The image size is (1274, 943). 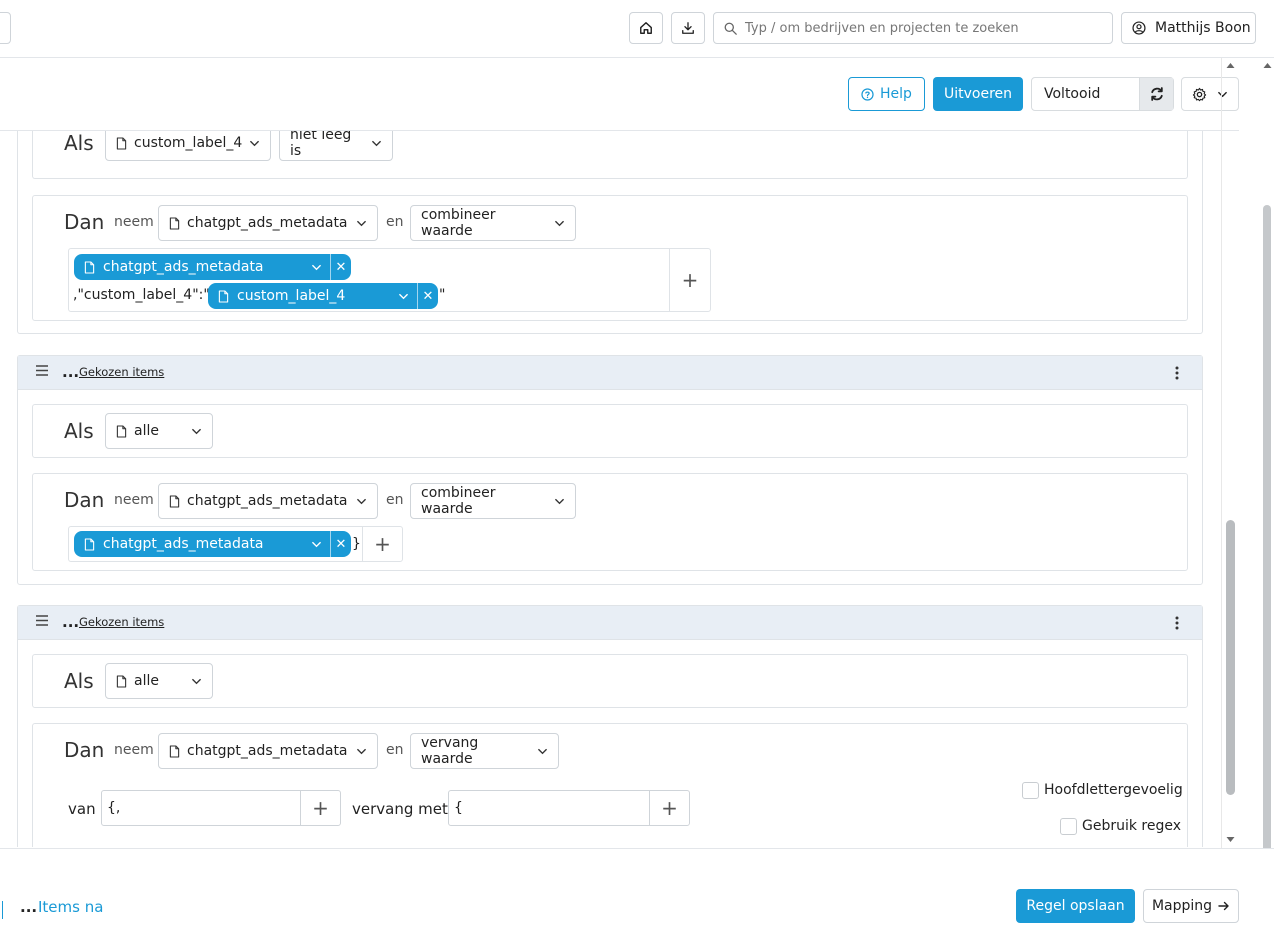 I want to click on scroll-down-icon, so click(x=1230, y=839).